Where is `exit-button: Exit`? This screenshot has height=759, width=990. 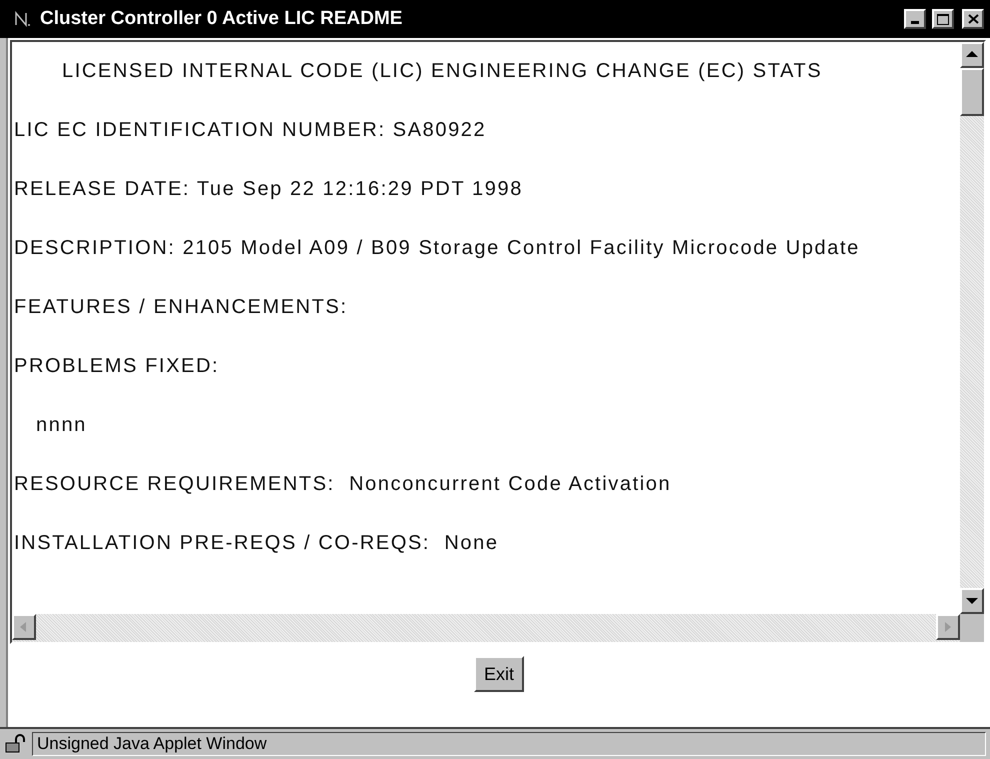 exit-button: Exit is located at coordinates (499, 674).